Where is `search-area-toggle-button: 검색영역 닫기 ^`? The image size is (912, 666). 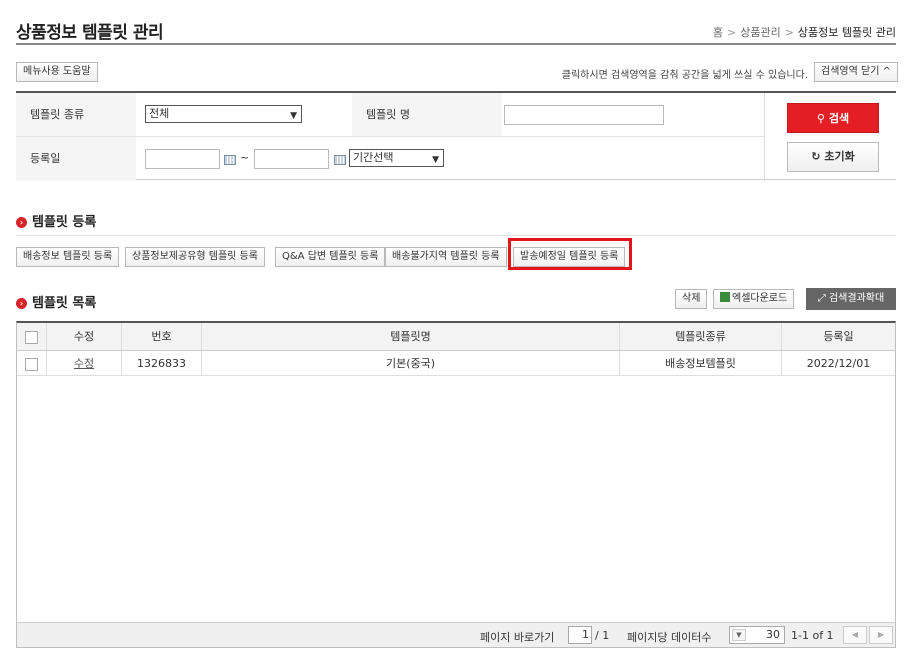
search-area-toggle-button: 검색영역 닫기 ^ is located at coordinates (856, 72).